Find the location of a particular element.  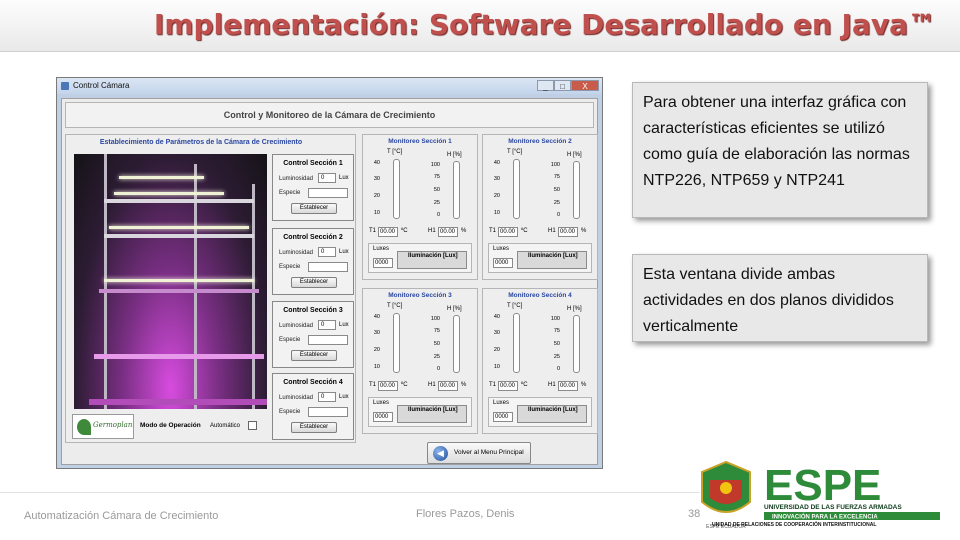

monitor-section-title: Monitoreo Sección 4 is located at coordinates (540, 295).